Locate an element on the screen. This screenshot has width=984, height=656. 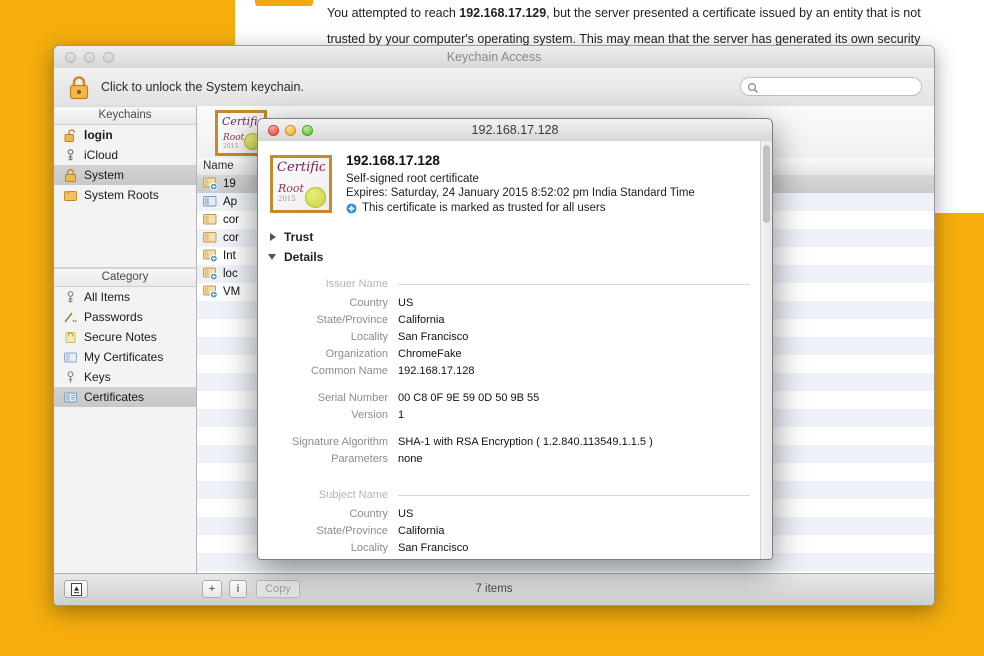
section-label: Subject Name is located at coordinates (353, 495).